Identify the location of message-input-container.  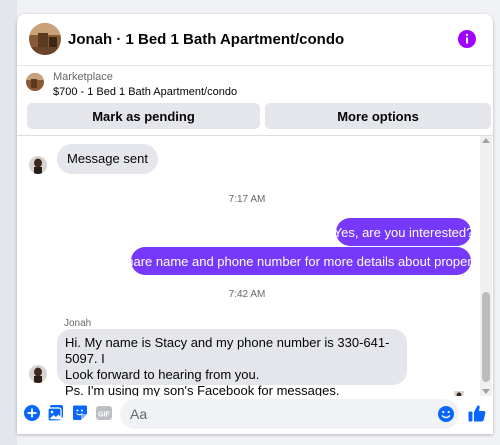
(289, 414).